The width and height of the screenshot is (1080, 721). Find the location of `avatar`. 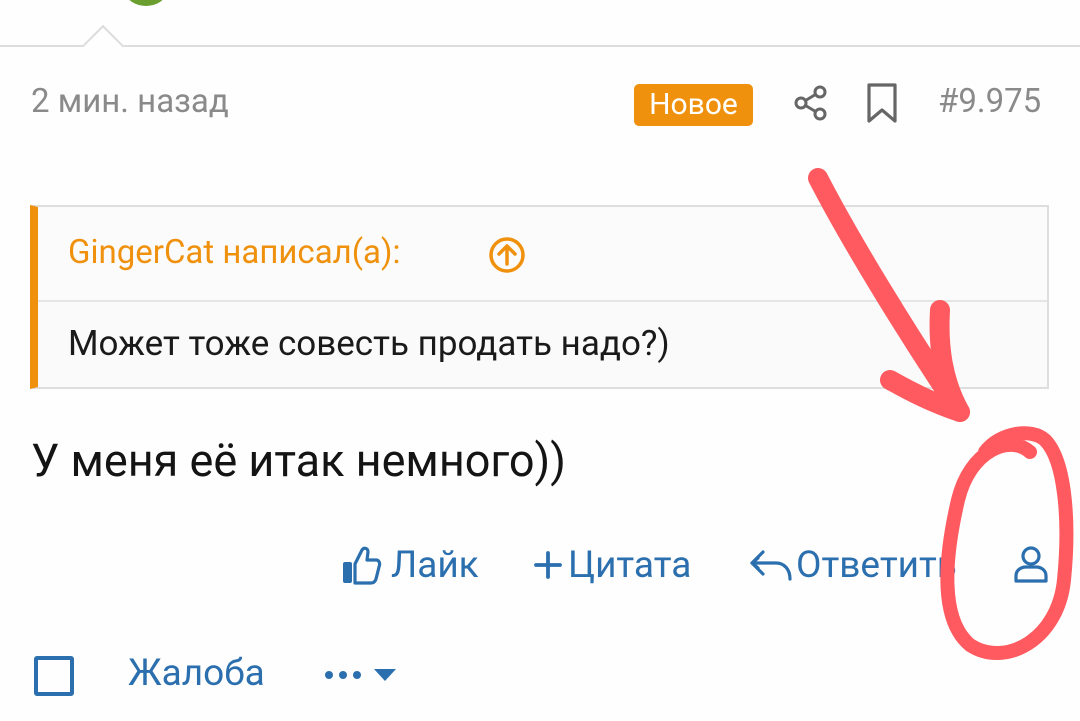

avatar is located at coordinates (146, 3).